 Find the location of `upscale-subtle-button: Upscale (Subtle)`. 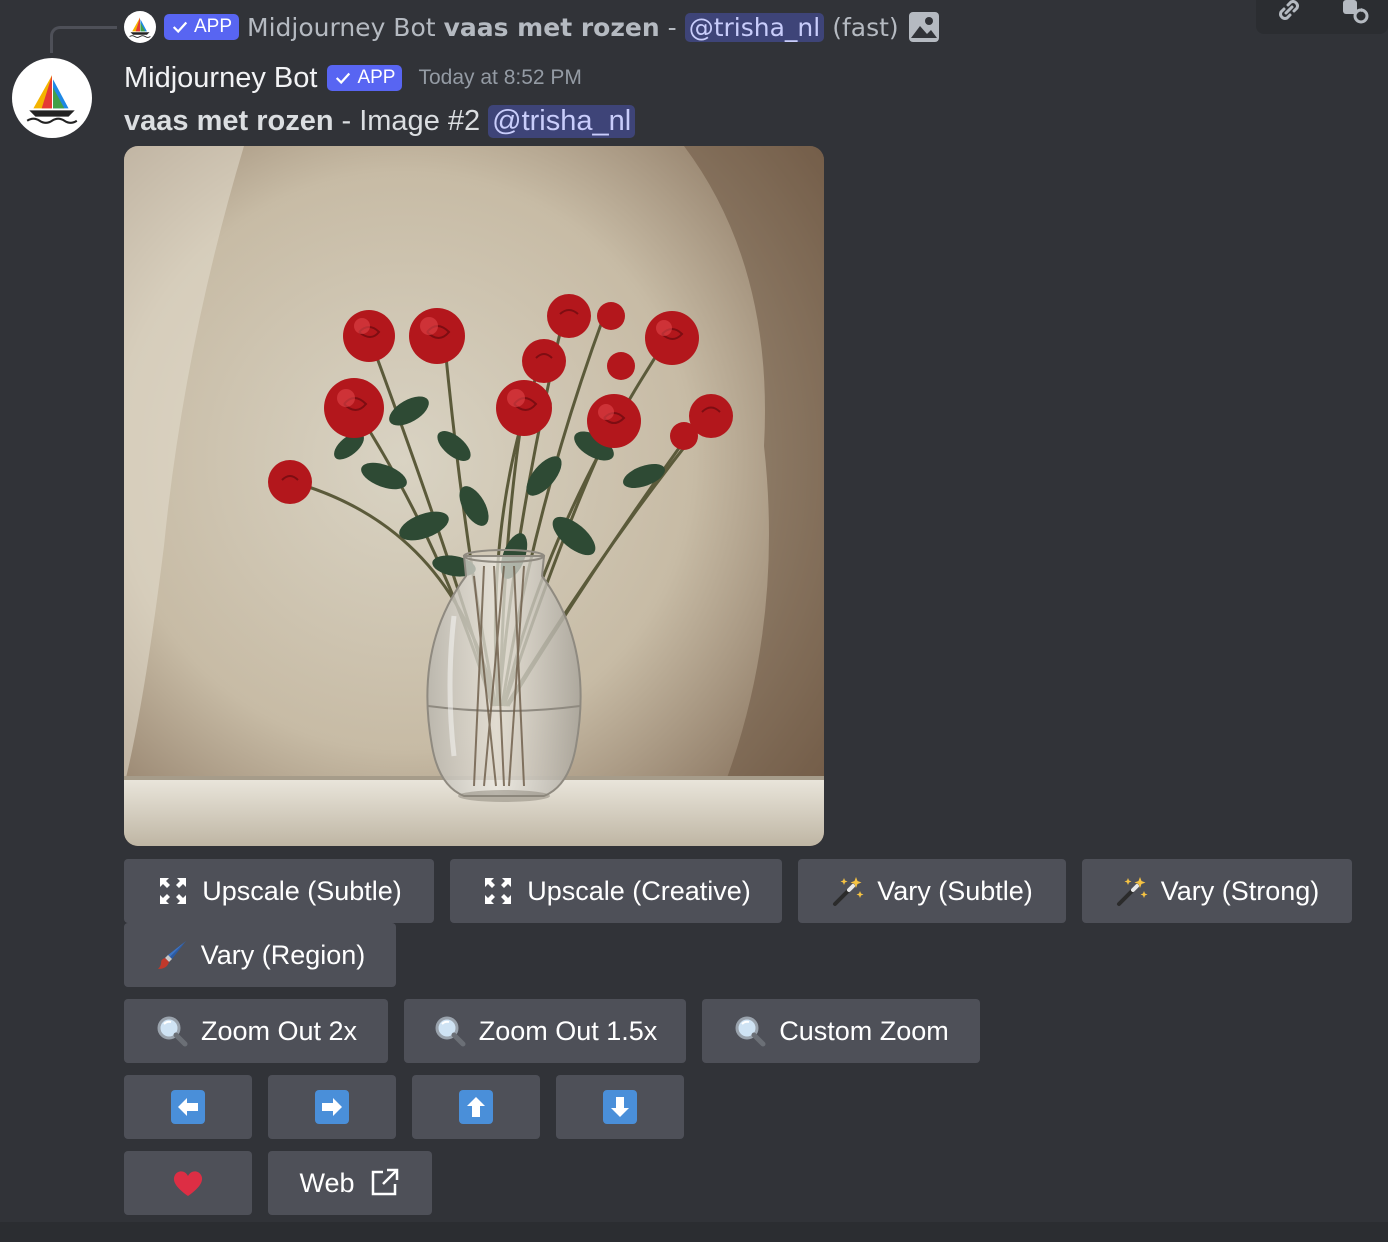

upscale-subtle-button: Upscale (Subtle) is located at coordinates (279, 891).